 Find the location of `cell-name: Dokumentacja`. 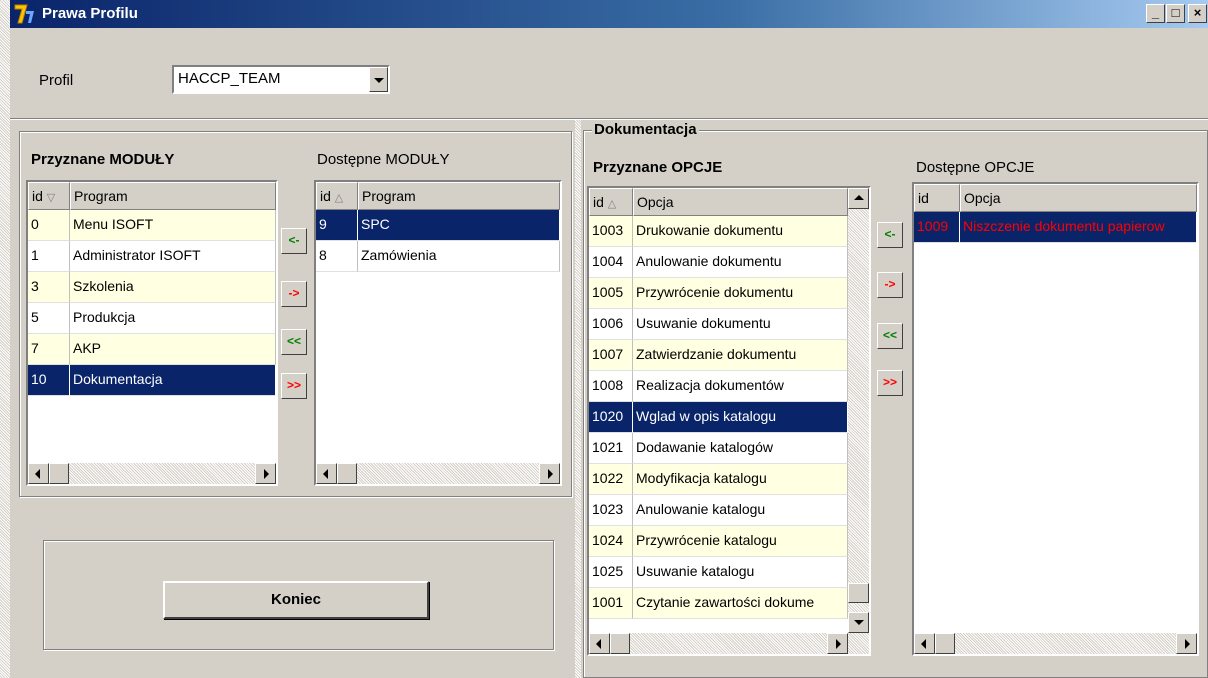

cell-name: Dokumentacja is located at coordinates (173, 380).